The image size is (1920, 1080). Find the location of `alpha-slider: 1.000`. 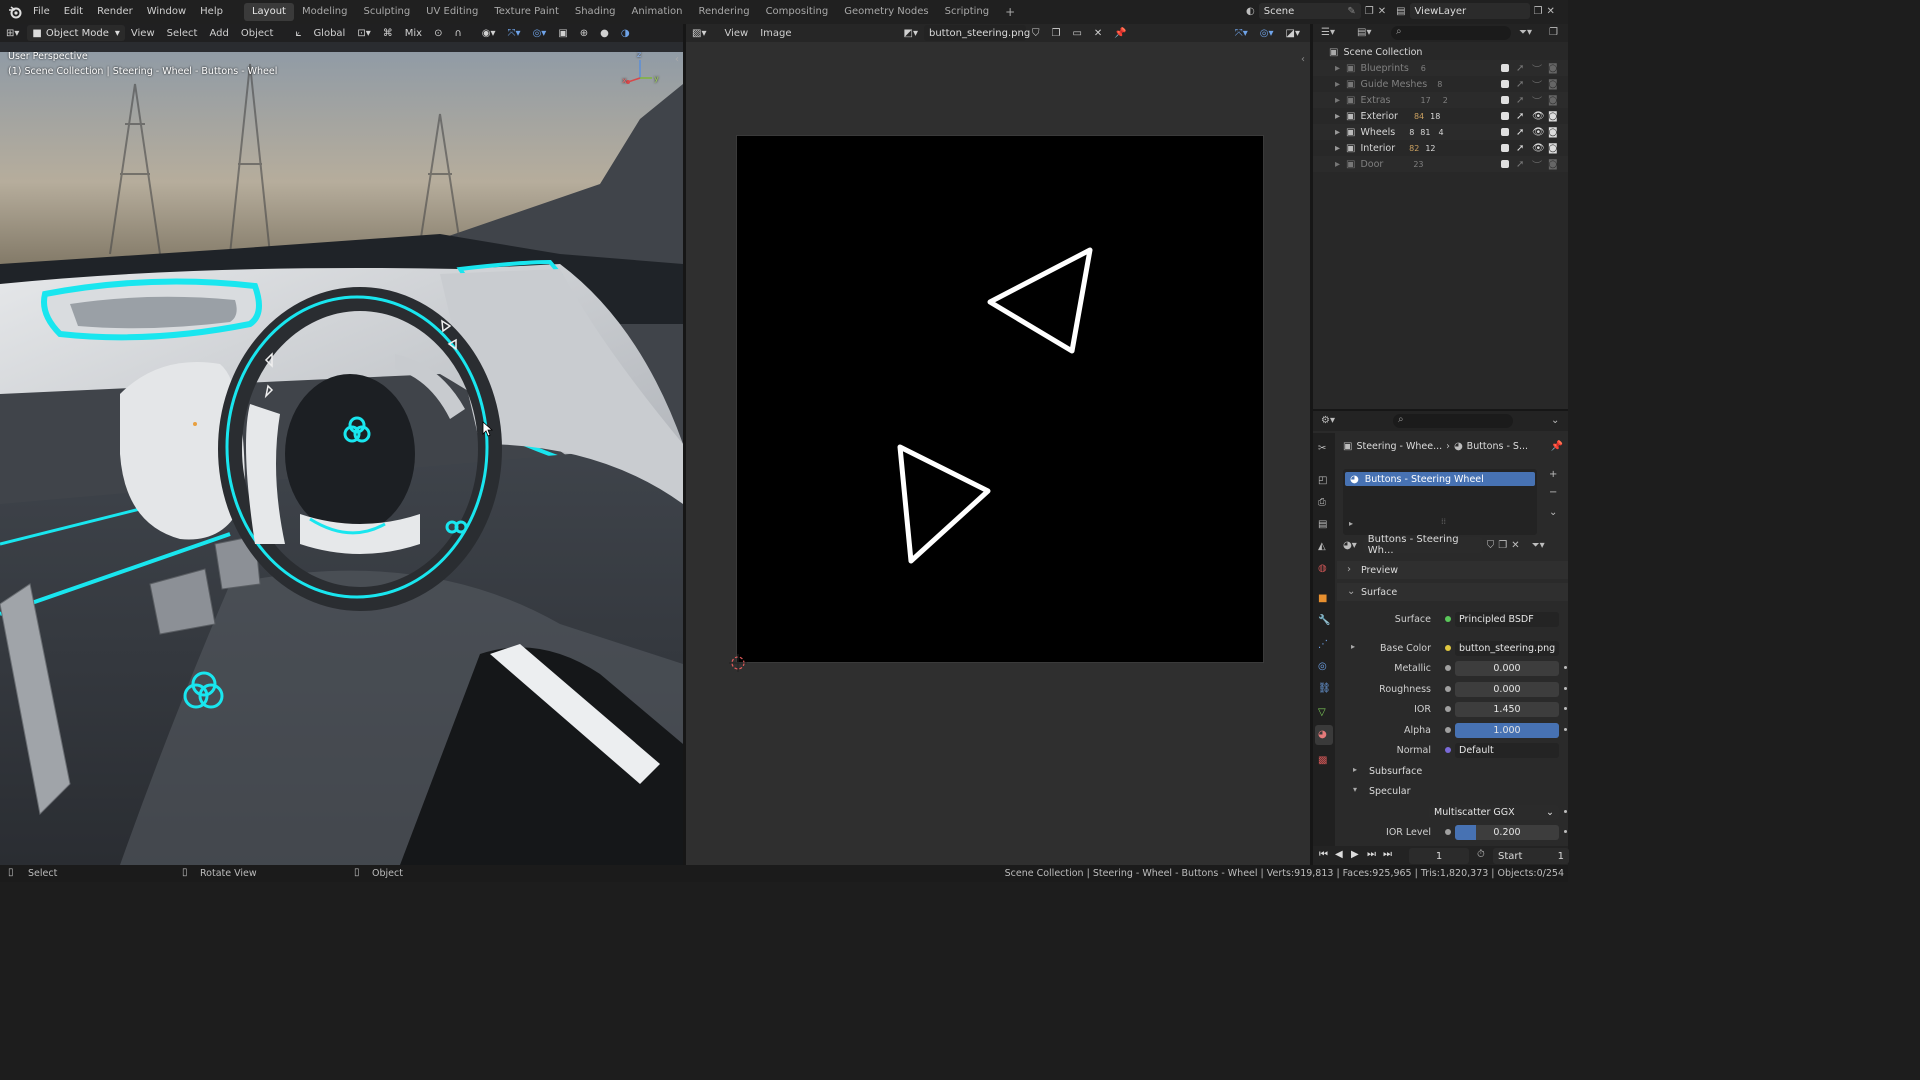

alpha-slider: 1.000 is located at coordinates (1507, 730).